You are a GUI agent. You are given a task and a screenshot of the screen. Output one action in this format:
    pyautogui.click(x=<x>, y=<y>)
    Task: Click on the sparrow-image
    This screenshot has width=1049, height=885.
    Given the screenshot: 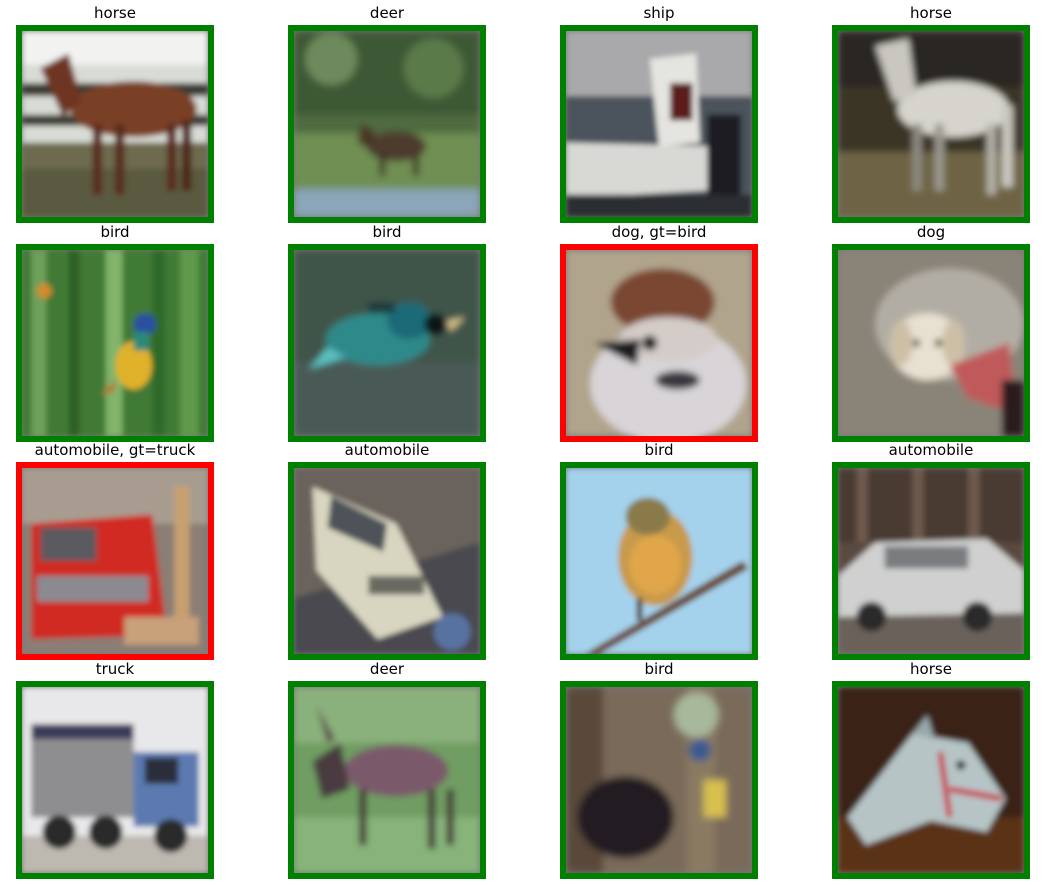 What is the action you would take?
    pyautogui.click(x=659, y=343)
    